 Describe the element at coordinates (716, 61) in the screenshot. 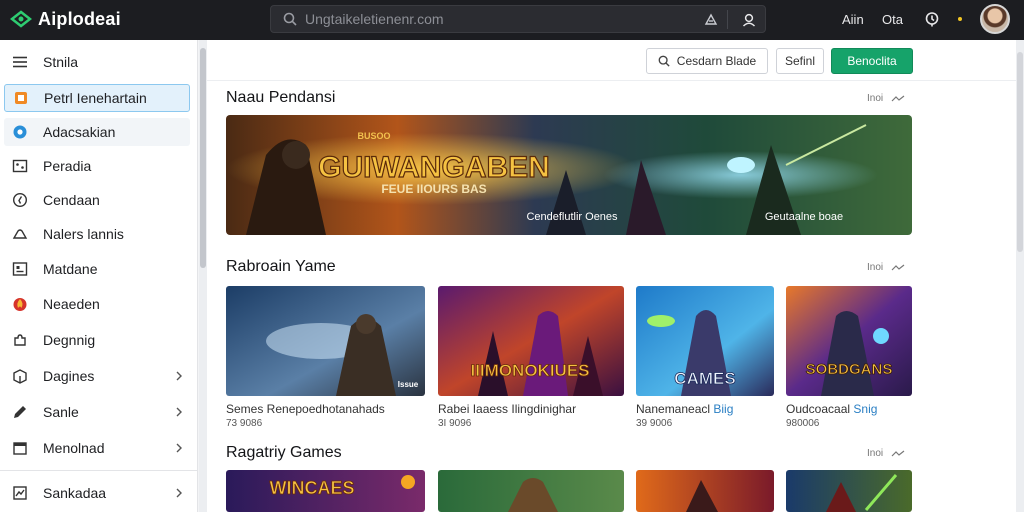

I see `search-blade-label: Cesdarn Blade` at that location.